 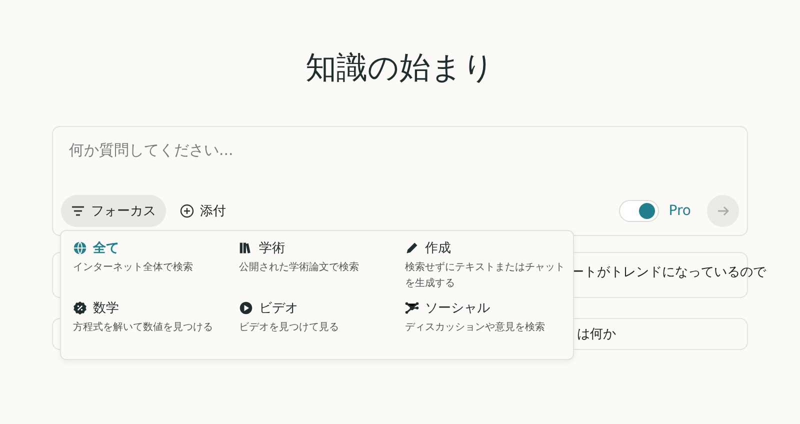 What do you see at coordinates (80, 308) in the screenshot?
I see `percent-icon` at bounding box center [80, 308].